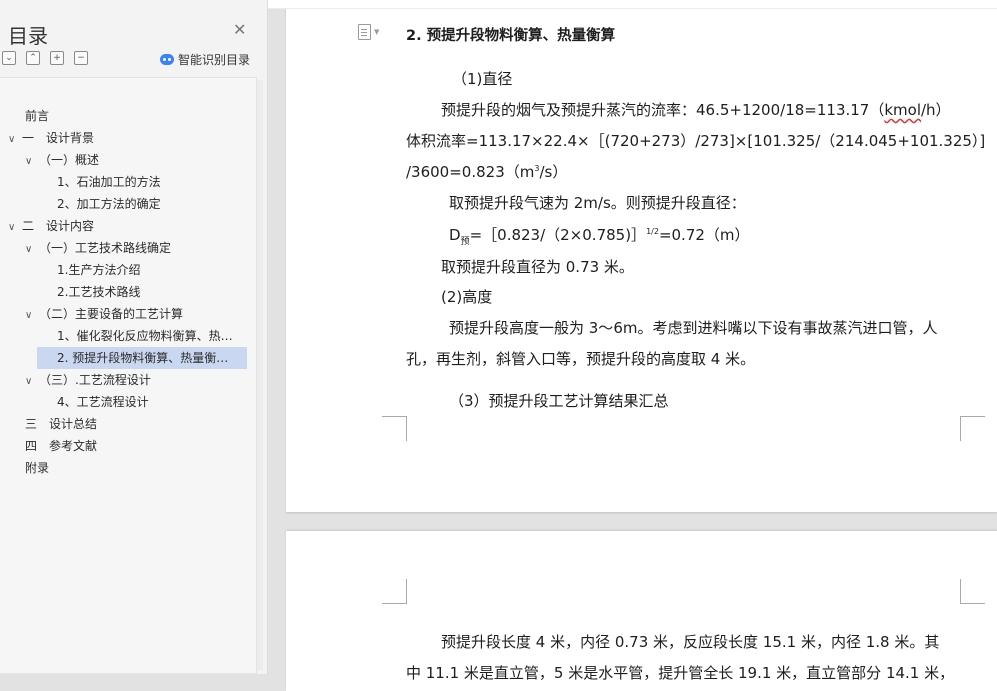  Describe the element at coordinates (57, 58) in the screenshot. I see `plus-icon: +` at that location.